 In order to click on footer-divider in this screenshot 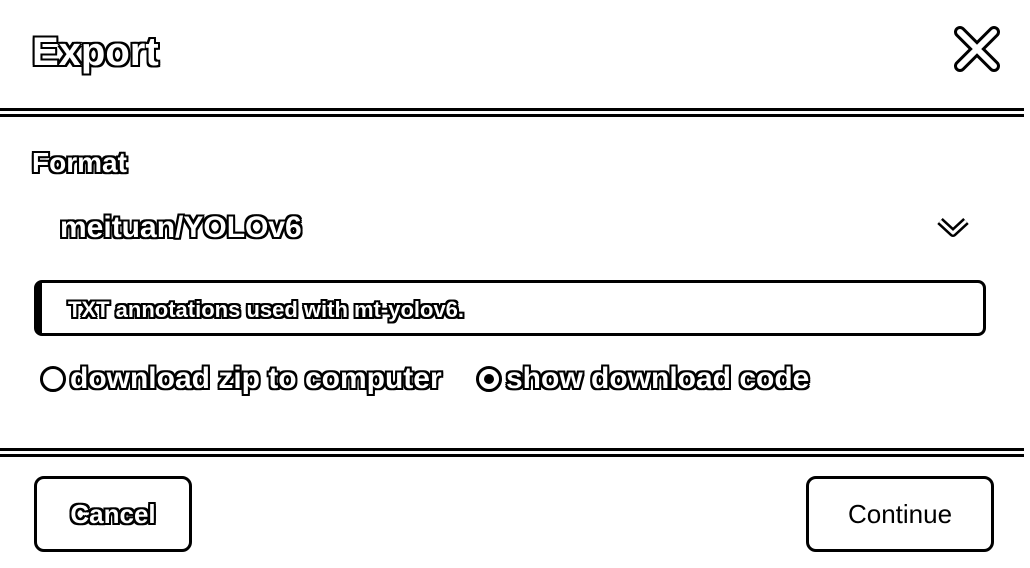, I will do `click(512, 452)`.